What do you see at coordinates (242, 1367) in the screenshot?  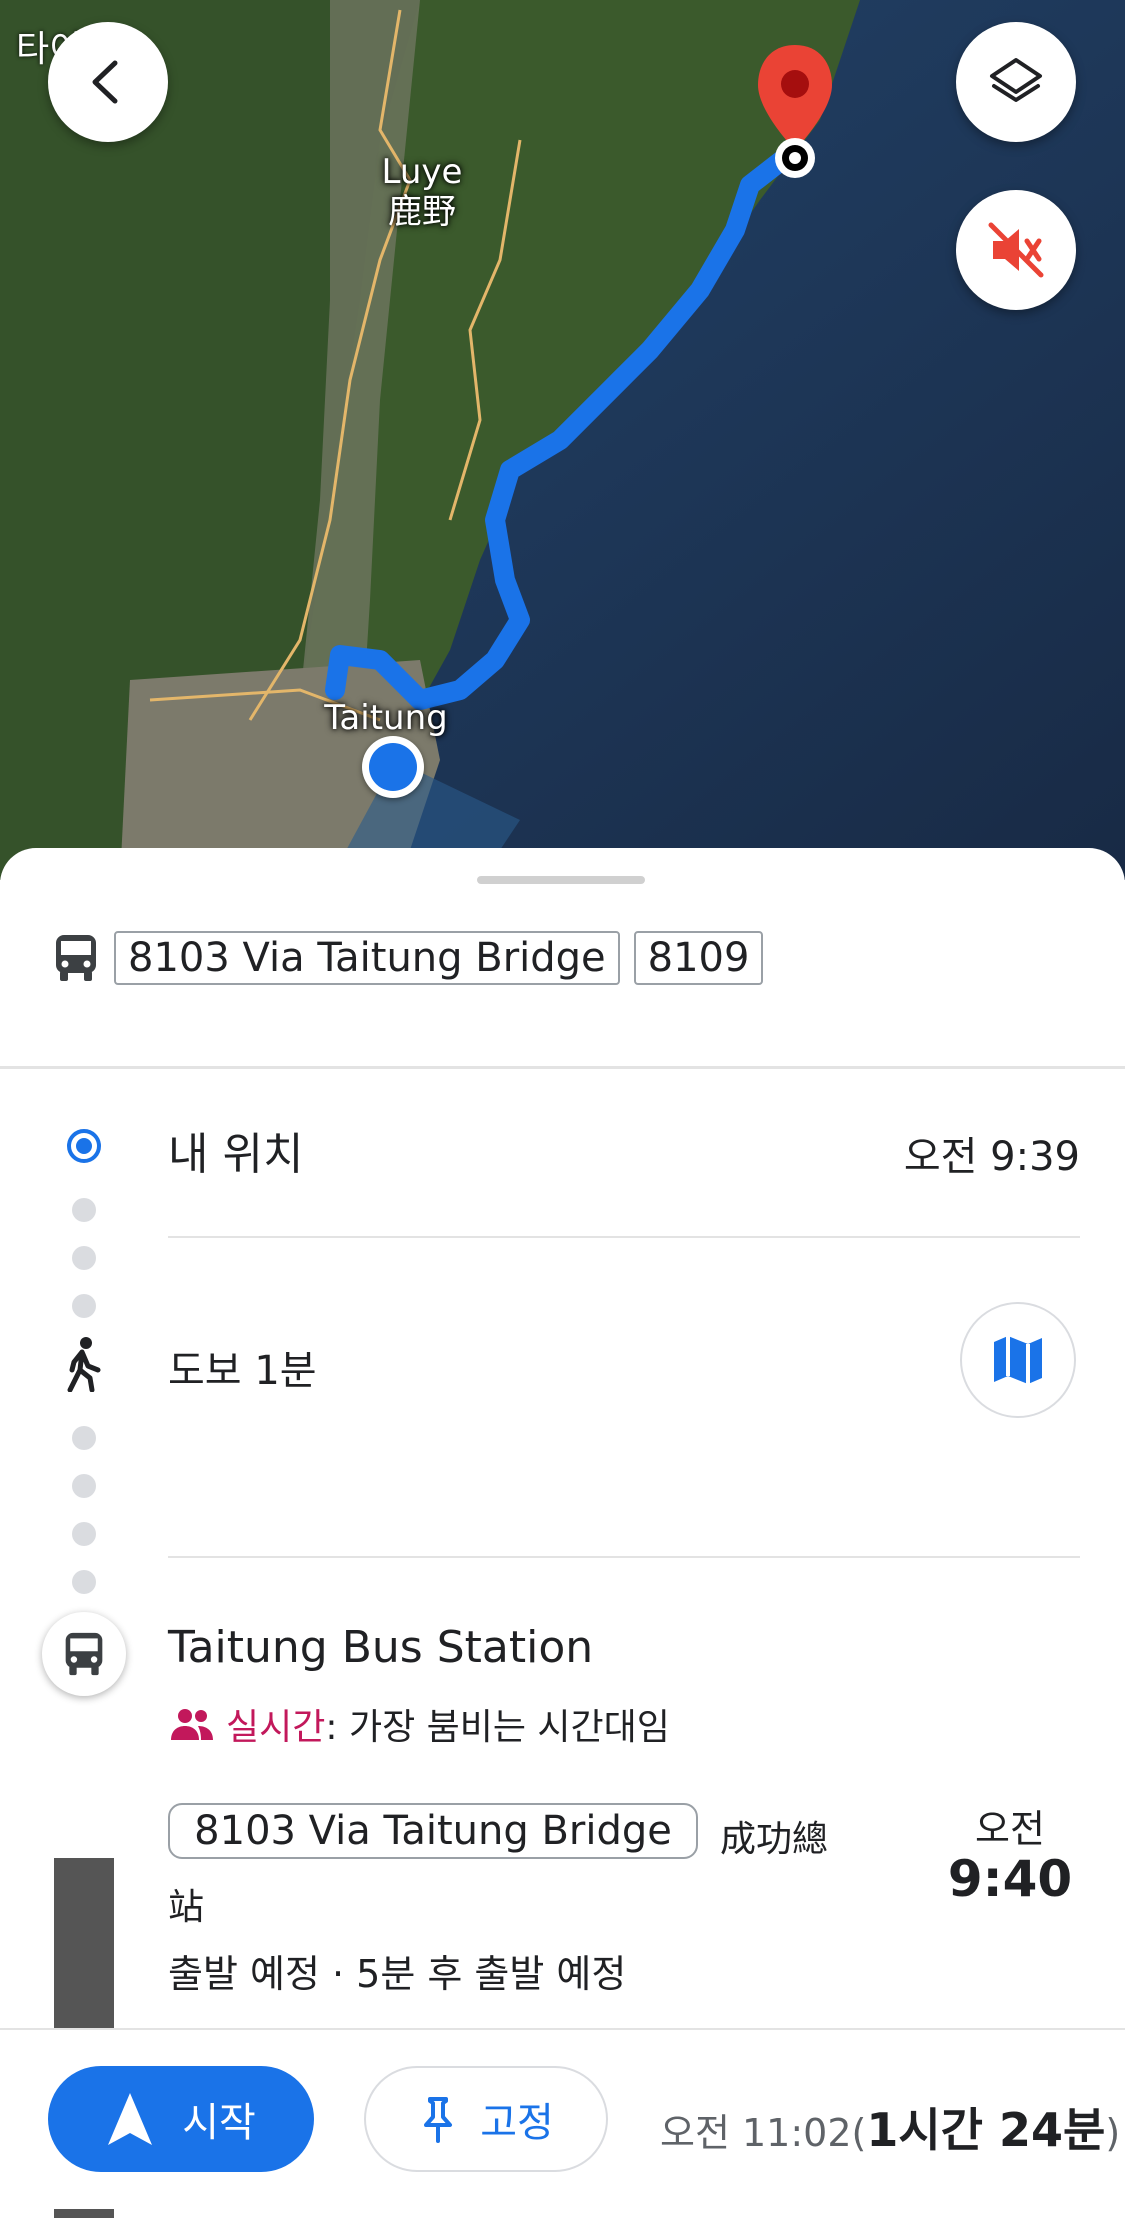 I see `walk-label: 도보 1분` at bounding box center [242, 1367].